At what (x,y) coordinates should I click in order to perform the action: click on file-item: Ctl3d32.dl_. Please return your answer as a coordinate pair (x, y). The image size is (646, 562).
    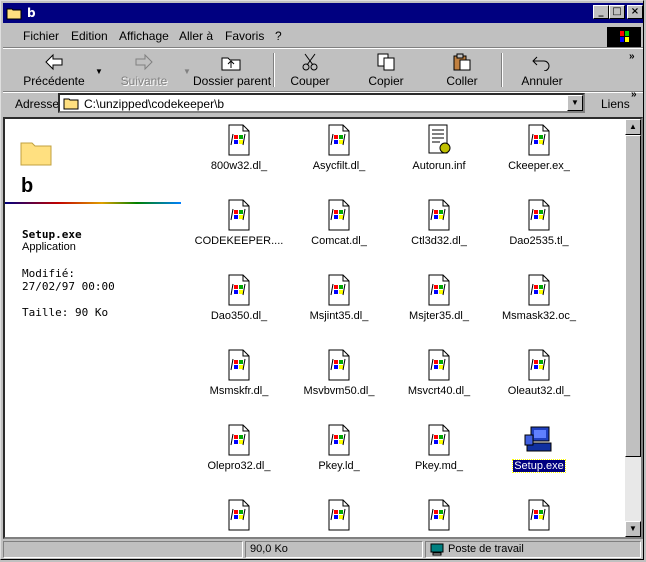
    Looking at the image, I should click on (439, 222).